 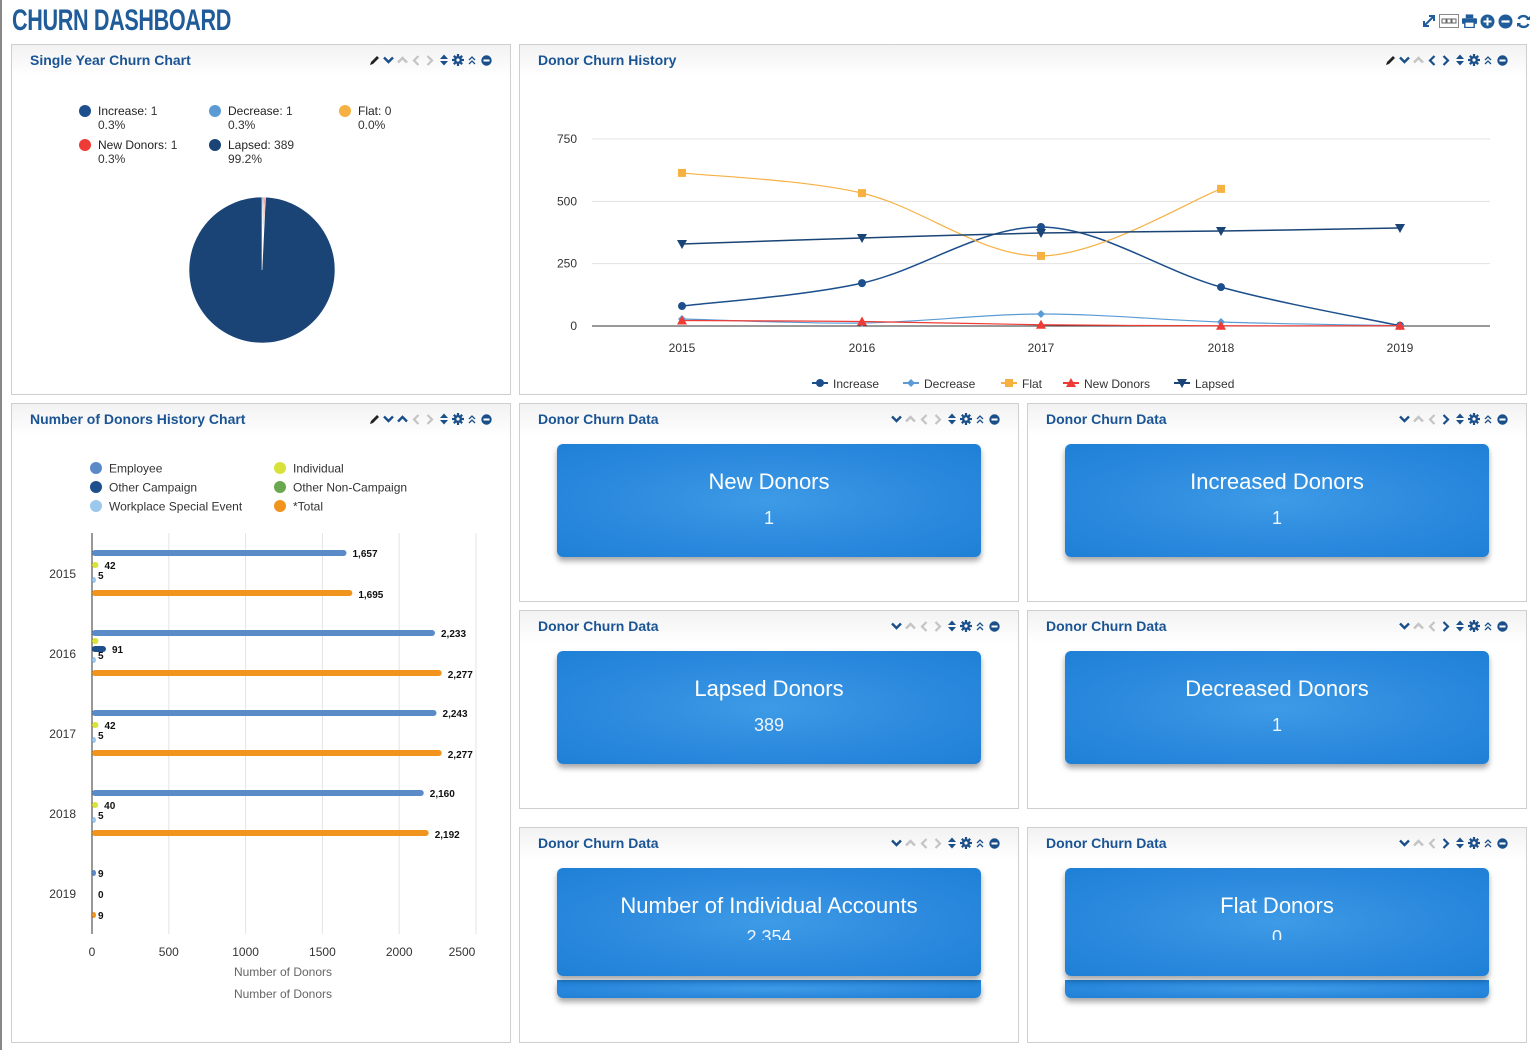 I want to click on kpi-tile: Number of Individual Accounts 2,354, so click(x=769, y=922).